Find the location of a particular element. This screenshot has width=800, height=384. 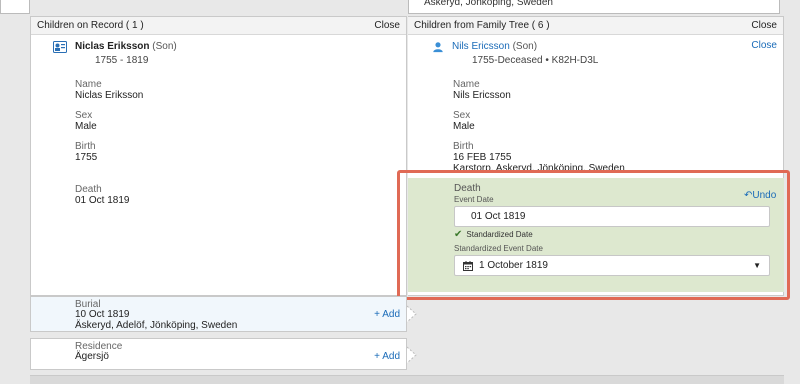

birth-date: 16 FEB 1755 is located at coordinates (482, 157).